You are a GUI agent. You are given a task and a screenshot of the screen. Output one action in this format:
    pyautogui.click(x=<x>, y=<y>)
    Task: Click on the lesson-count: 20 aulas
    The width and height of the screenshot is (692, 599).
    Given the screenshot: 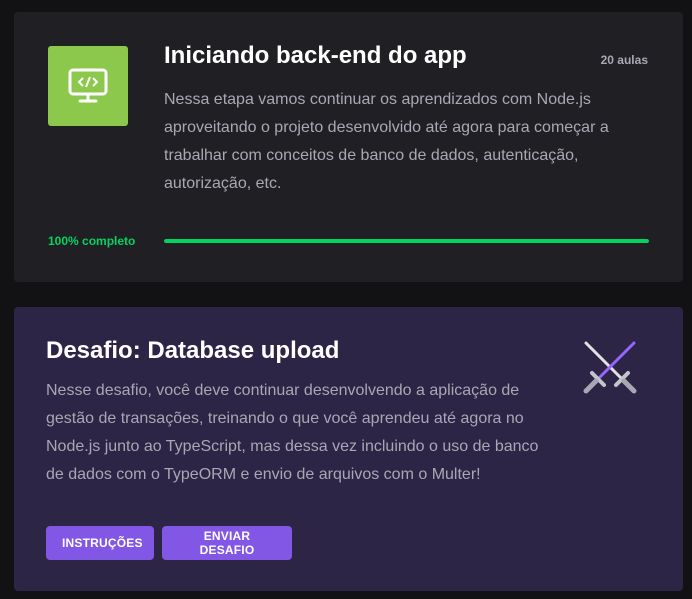 What is the action you would take?
    pyautogui.click(x=624, y=60)
    